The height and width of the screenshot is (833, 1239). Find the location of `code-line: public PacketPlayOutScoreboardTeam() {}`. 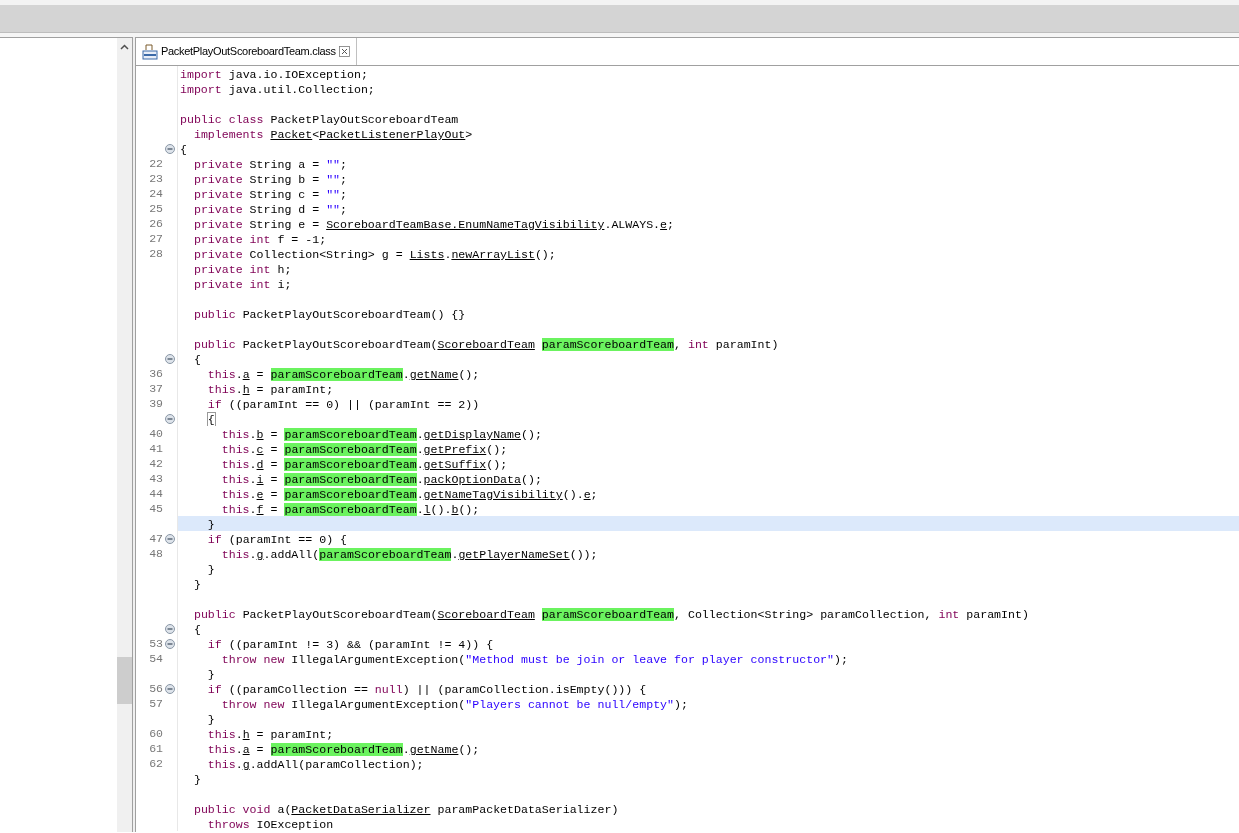

code-line: public PacketPlayOutScoreboardTeam() {} is located at coordinates (329, 314).